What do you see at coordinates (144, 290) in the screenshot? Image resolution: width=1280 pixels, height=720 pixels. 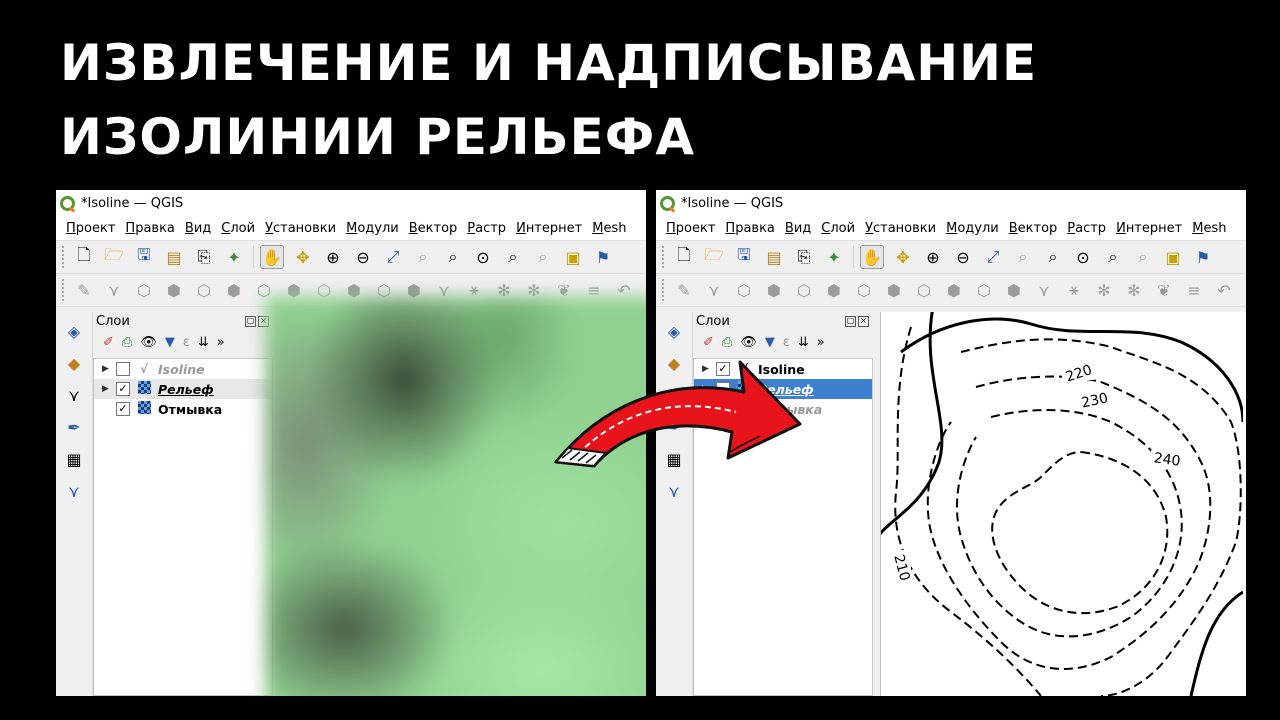 I see `digitize-icon: ⬡` at bounding box center [144, 290].